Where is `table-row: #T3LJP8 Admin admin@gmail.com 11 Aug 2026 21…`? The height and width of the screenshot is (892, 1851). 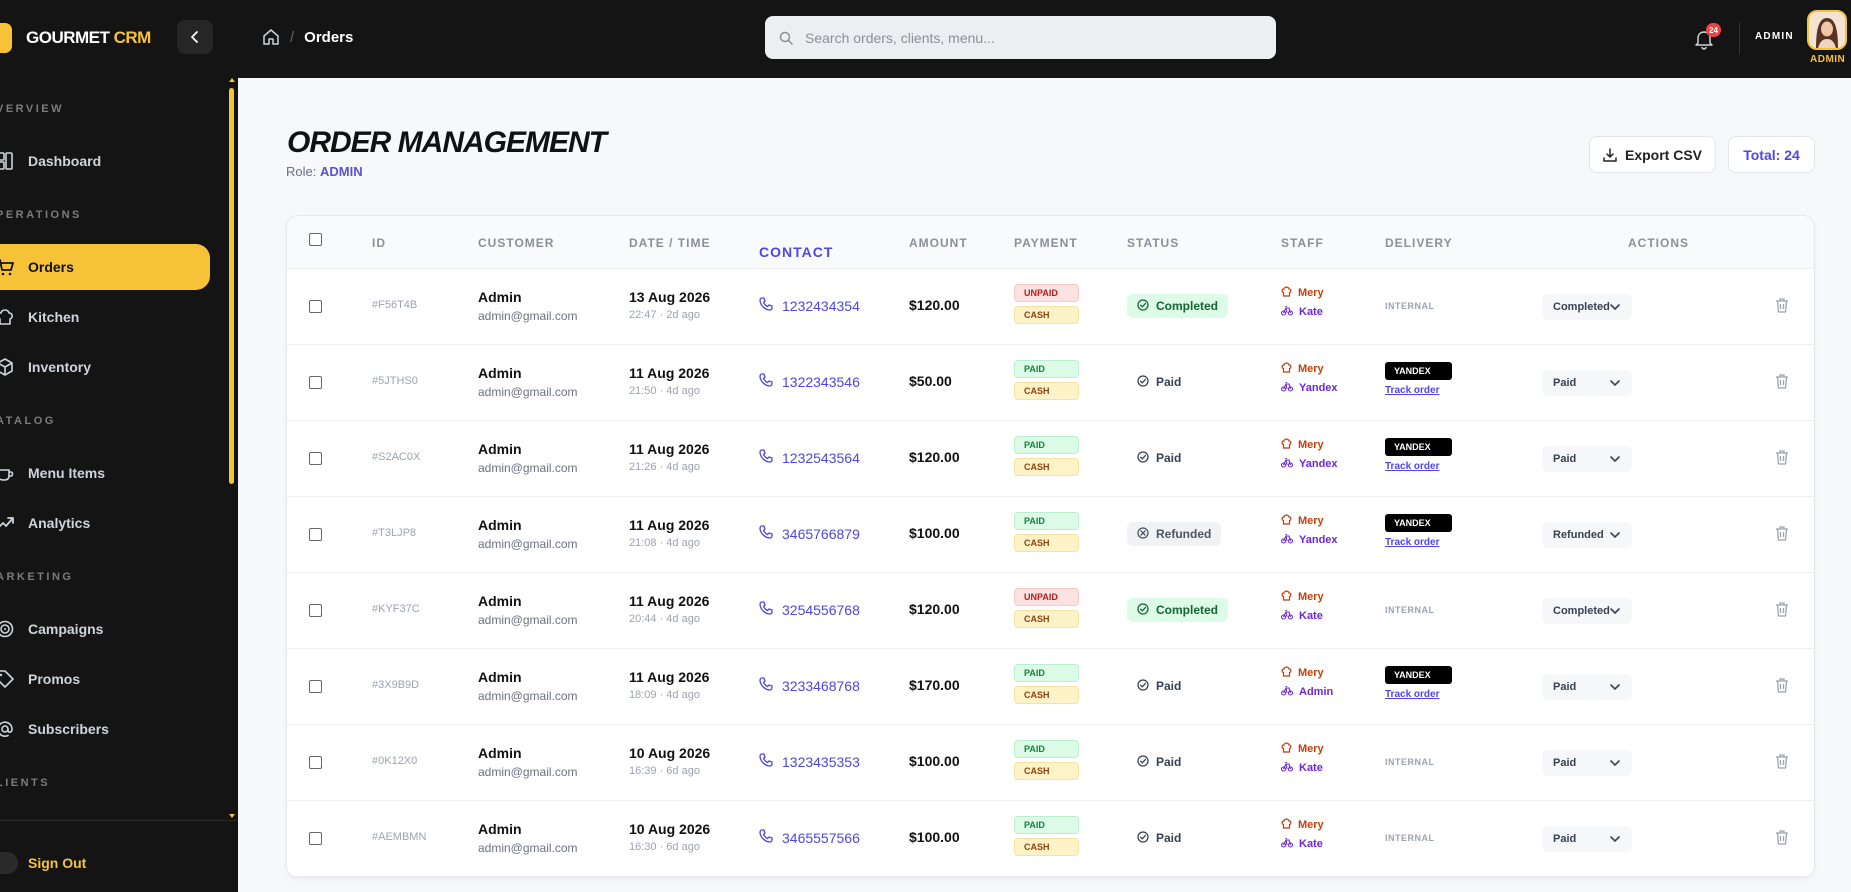 table-row: #T3LJP8 Admin admin@gmail.com 11 Aug 2026 21… is located at coordinates (1050, 535).